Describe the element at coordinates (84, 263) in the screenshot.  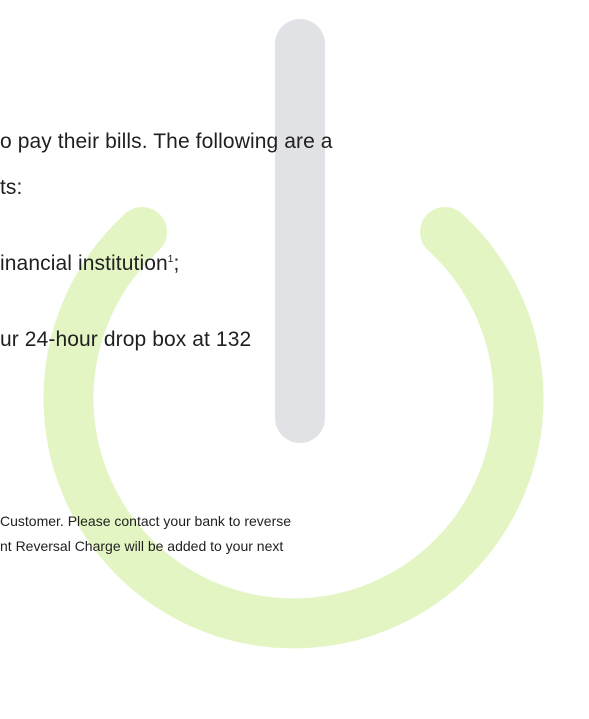
I see `list-item-1-text: inancial institution` at that location.